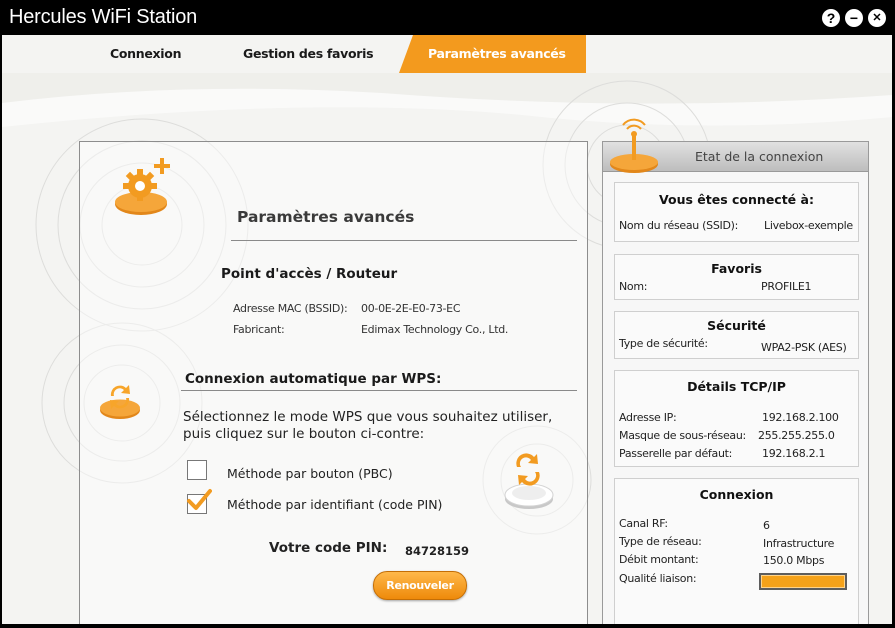 This screenshot has height=628, width=895. Describe the element at coordinates (736, 325) in the screenshot. I see `security-title: Sécurité` at that location.